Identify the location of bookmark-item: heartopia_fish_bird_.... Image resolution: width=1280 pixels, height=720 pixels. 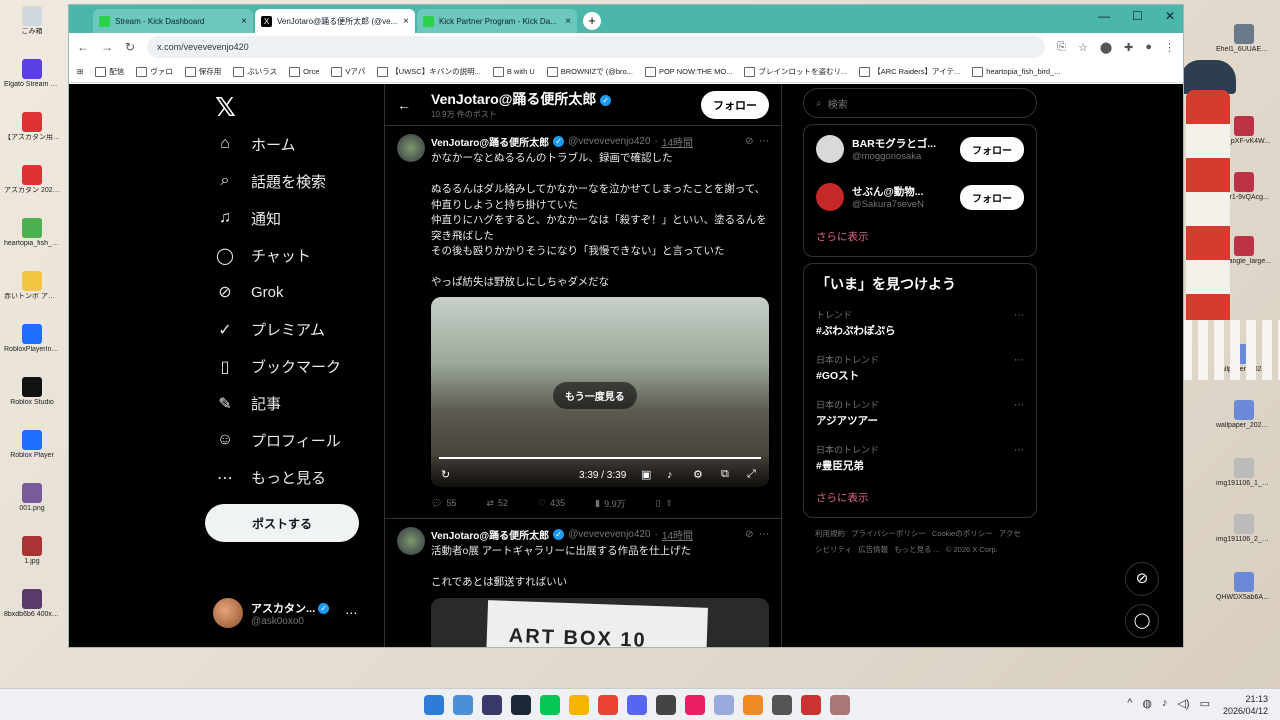
(1016, 72).